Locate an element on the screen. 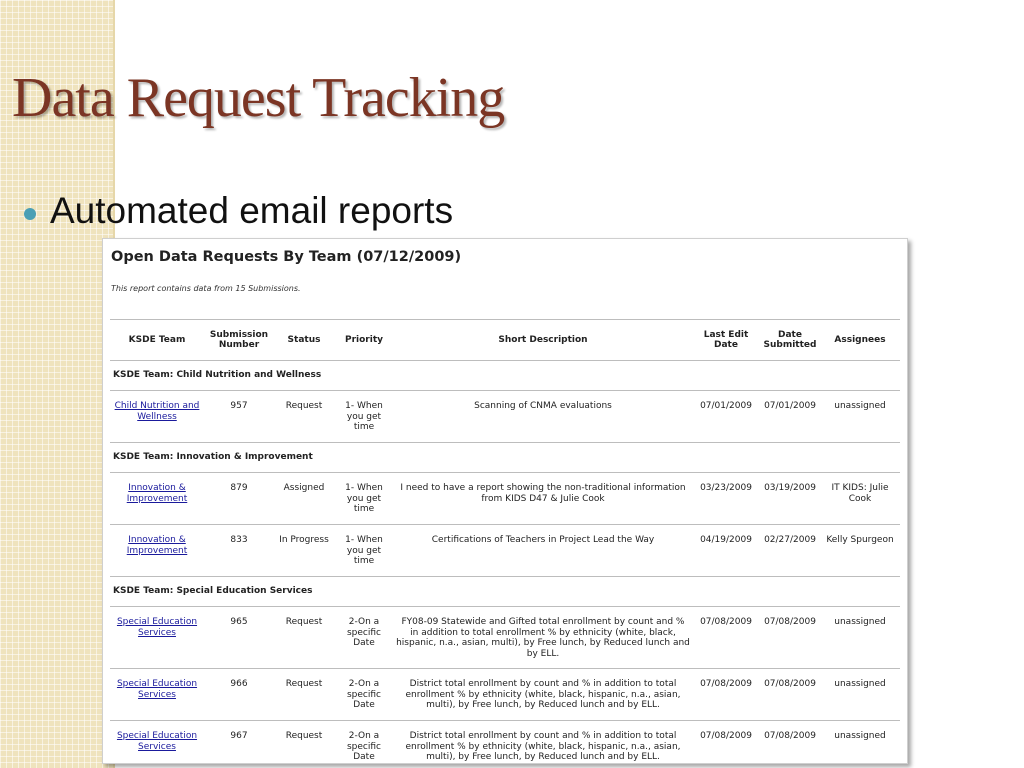  bullet-text: Automated email reports is located at coordinates (252, 210).